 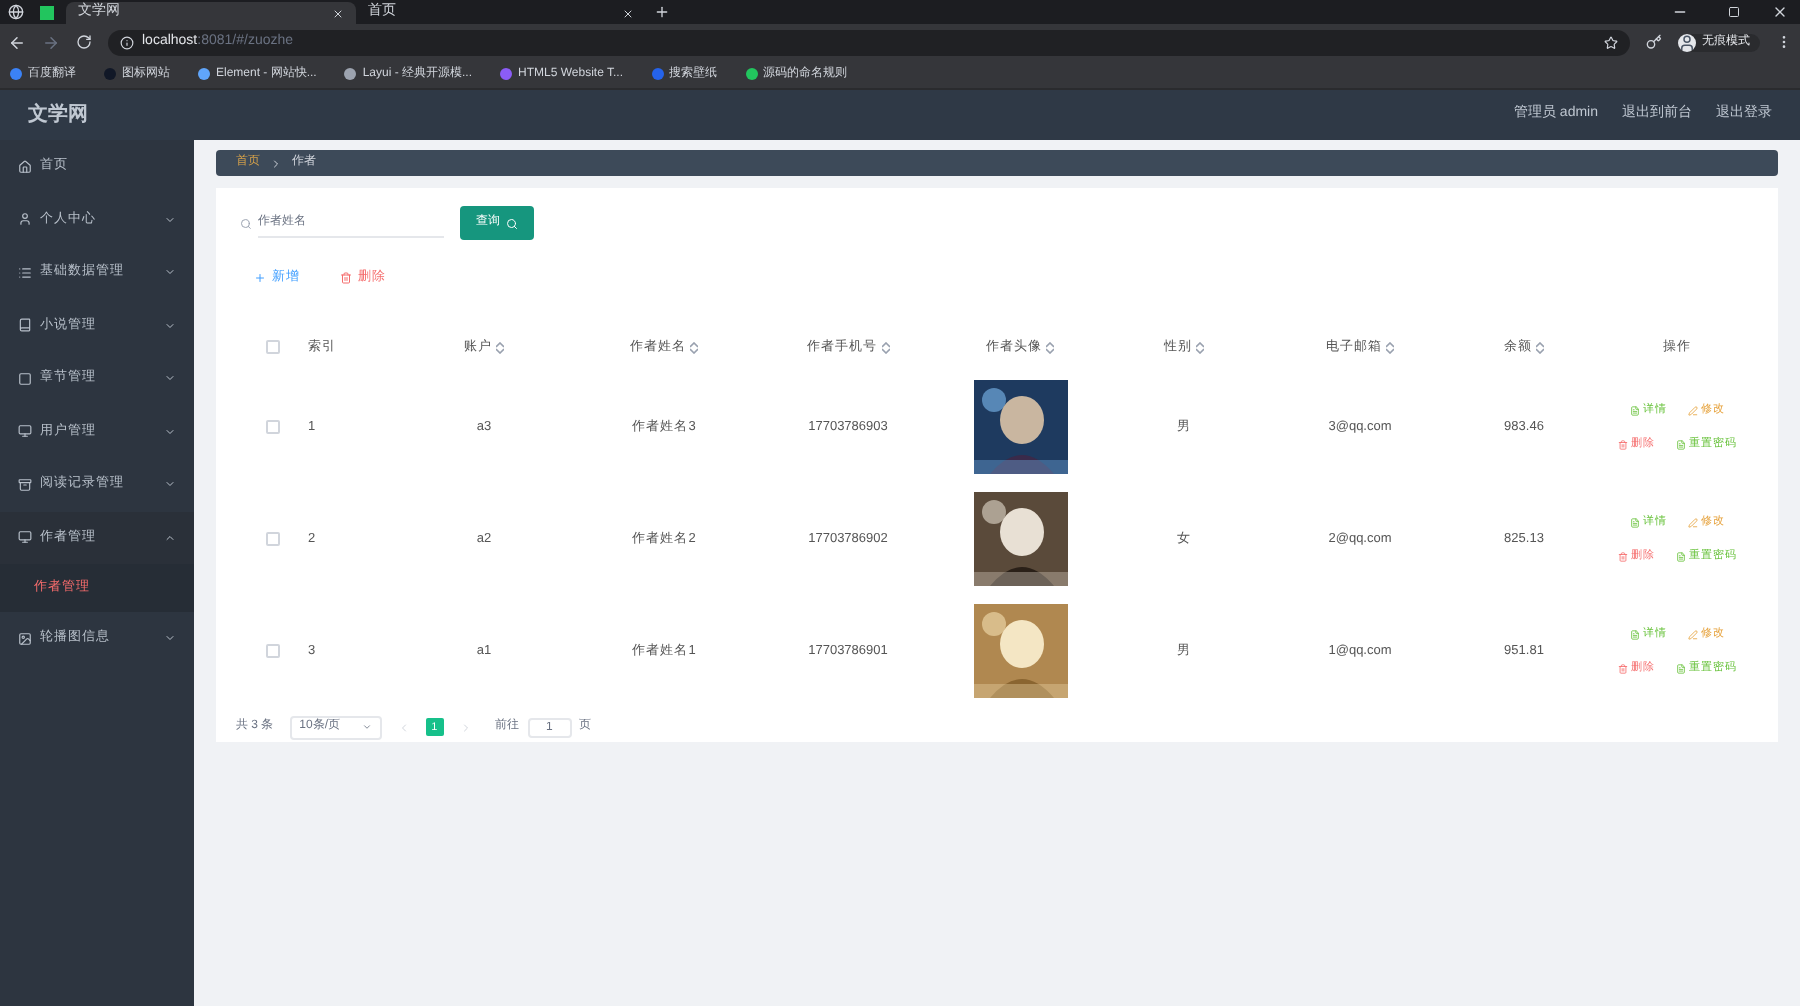 I want to click on info-icon, so click(x=127, y=42).